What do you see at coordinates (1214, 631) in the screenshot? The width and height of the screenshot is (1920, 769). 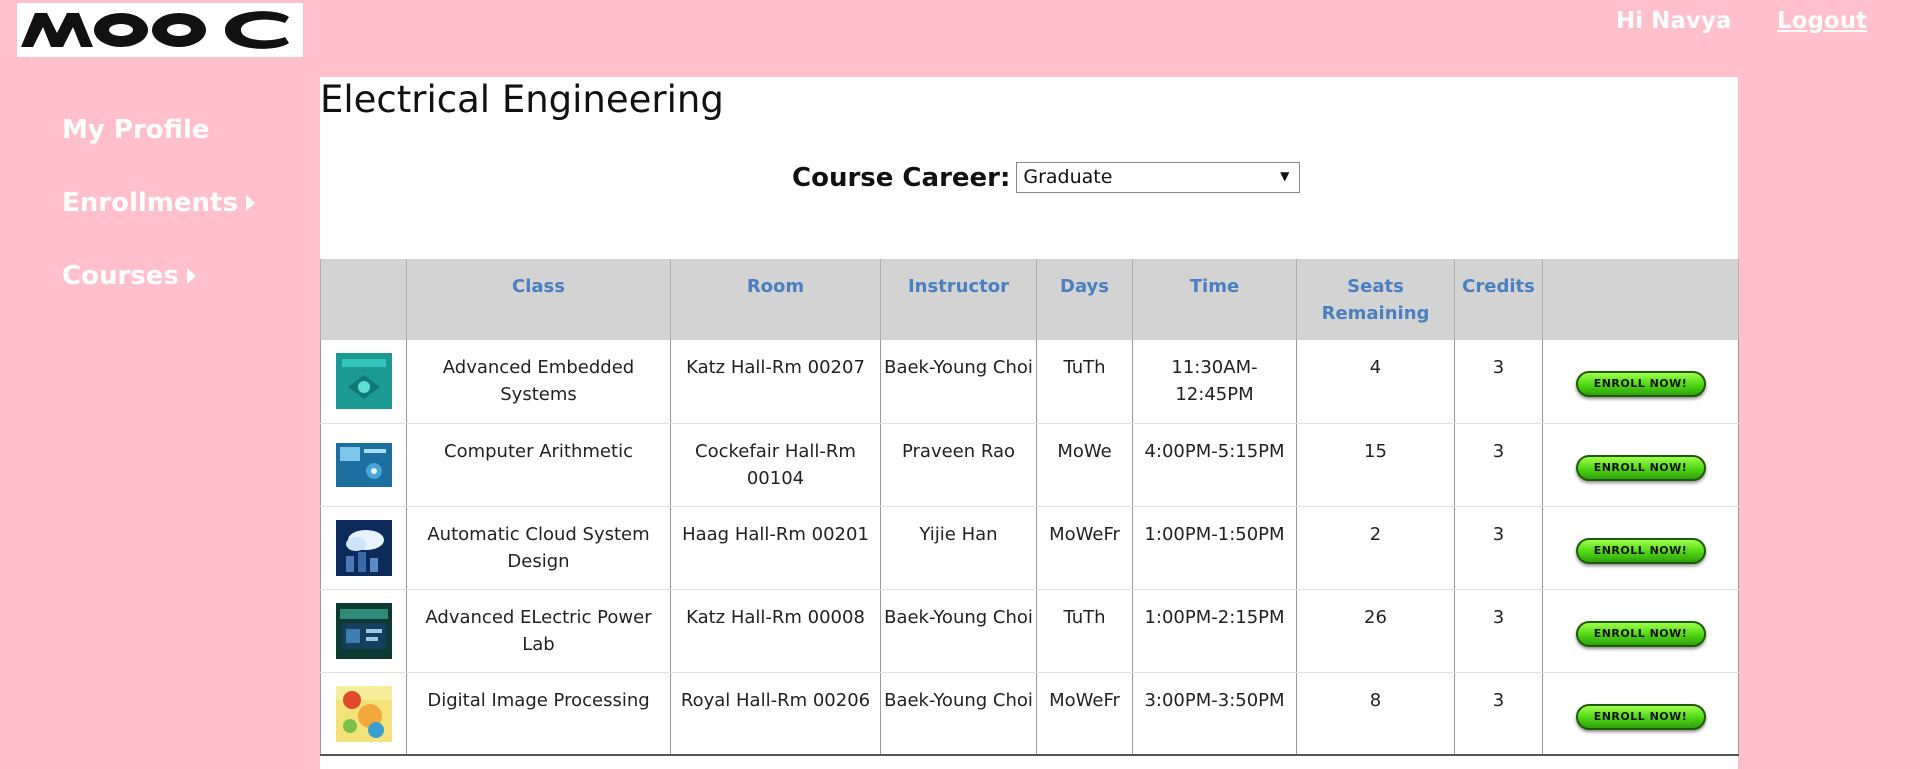 I see `course-time: 1:00PM-2:15PM` at bounding box center [1214, 631].